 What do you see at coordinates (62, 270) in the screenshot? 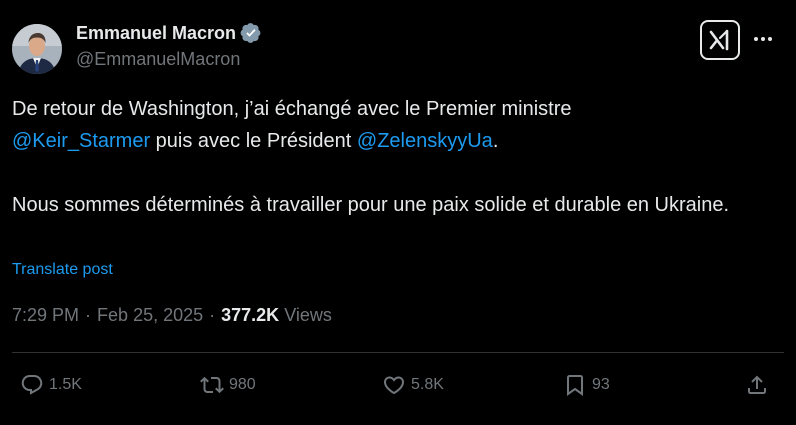
I see `translate-post-link: Translate post` at bounding box center [62, 270].